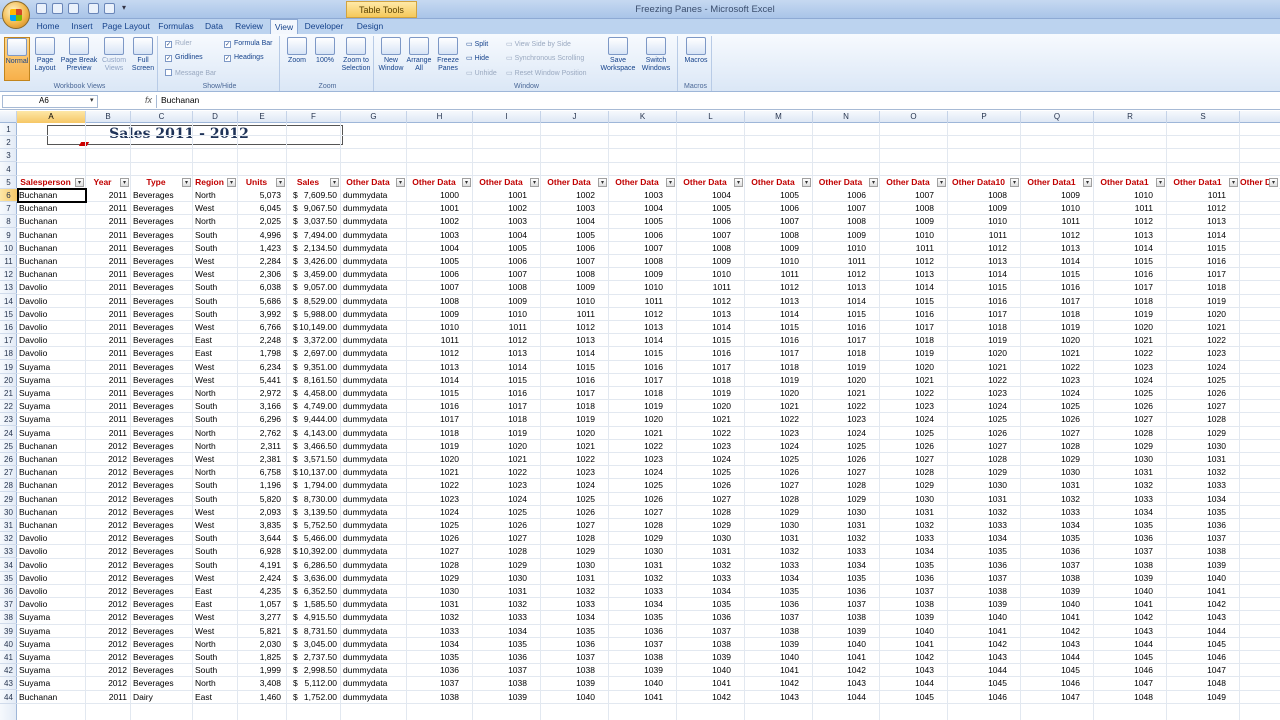 This screenshot has height=720, width=1280. What do you see at coordinates (500, 314) in the screenshot?
I see `cell-other-value: 1010` at bounding box center [500, 314].